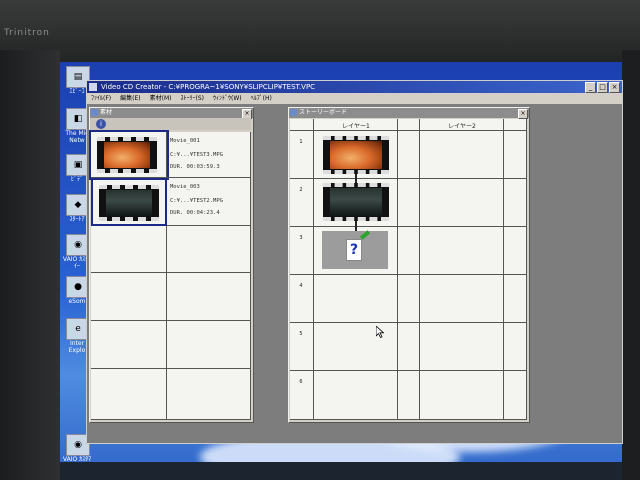 This screenshot has width=640, height=480. Describe the element at coordinates (380, 332) in the screenshot. I see `mouse-cursor-icon` at that location.